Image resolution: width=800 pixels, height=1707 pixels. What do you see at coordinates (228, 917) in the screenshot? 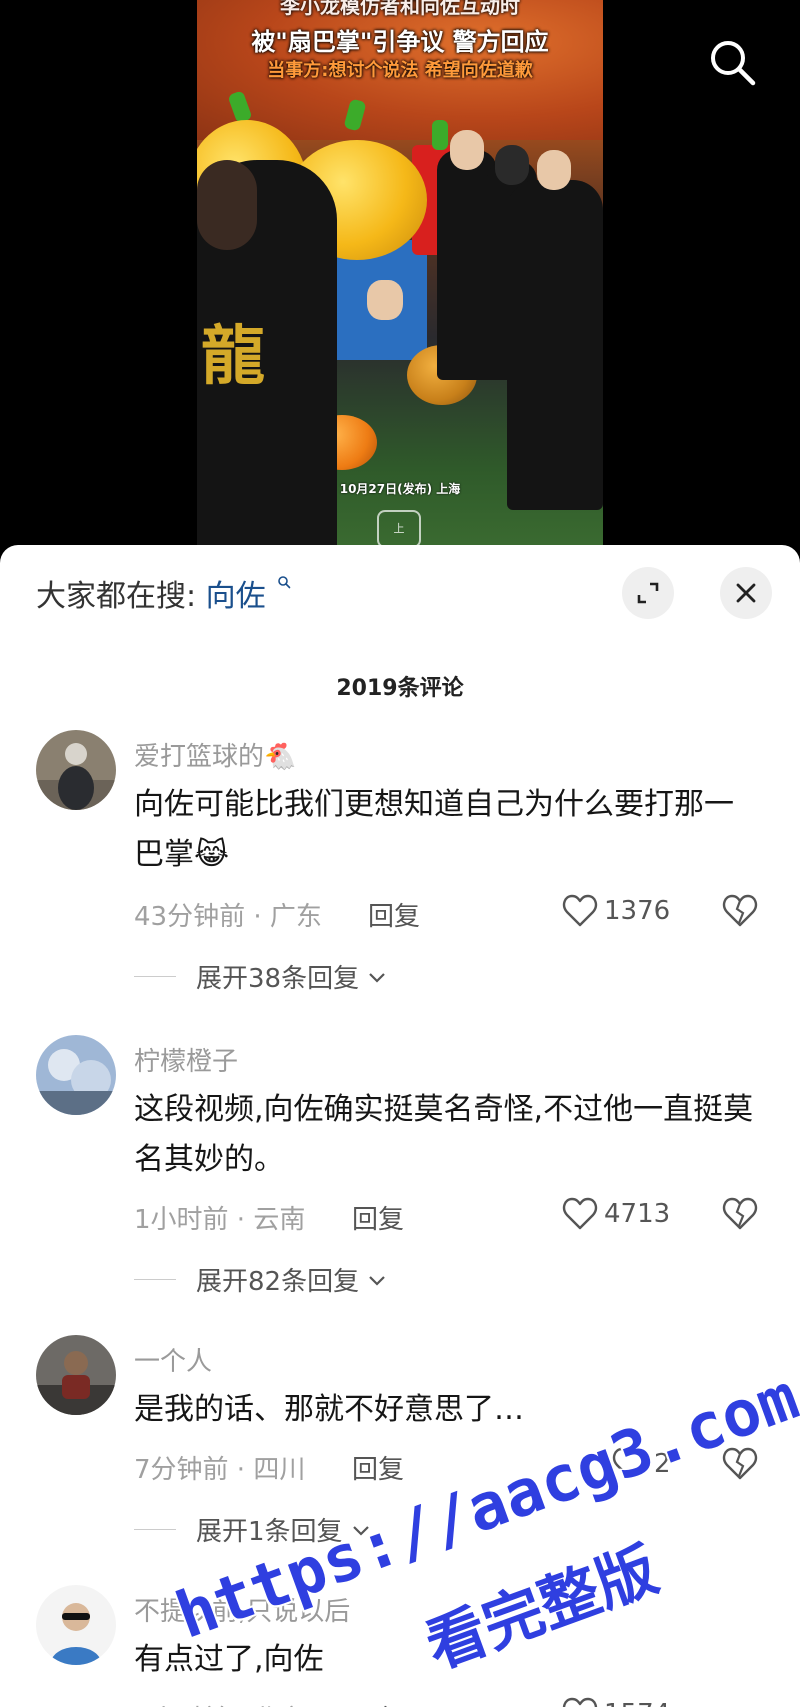
I see `comment-meta: 43分钟前 · 广东` at bounding box center [228, 917].